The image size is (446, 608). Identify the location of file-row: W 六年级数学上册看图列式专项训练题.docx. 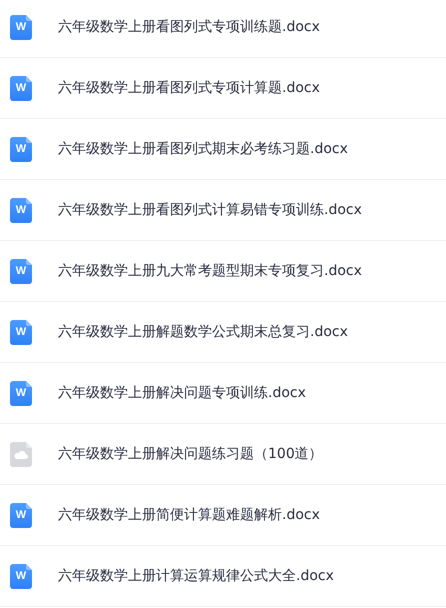
(223, 29).